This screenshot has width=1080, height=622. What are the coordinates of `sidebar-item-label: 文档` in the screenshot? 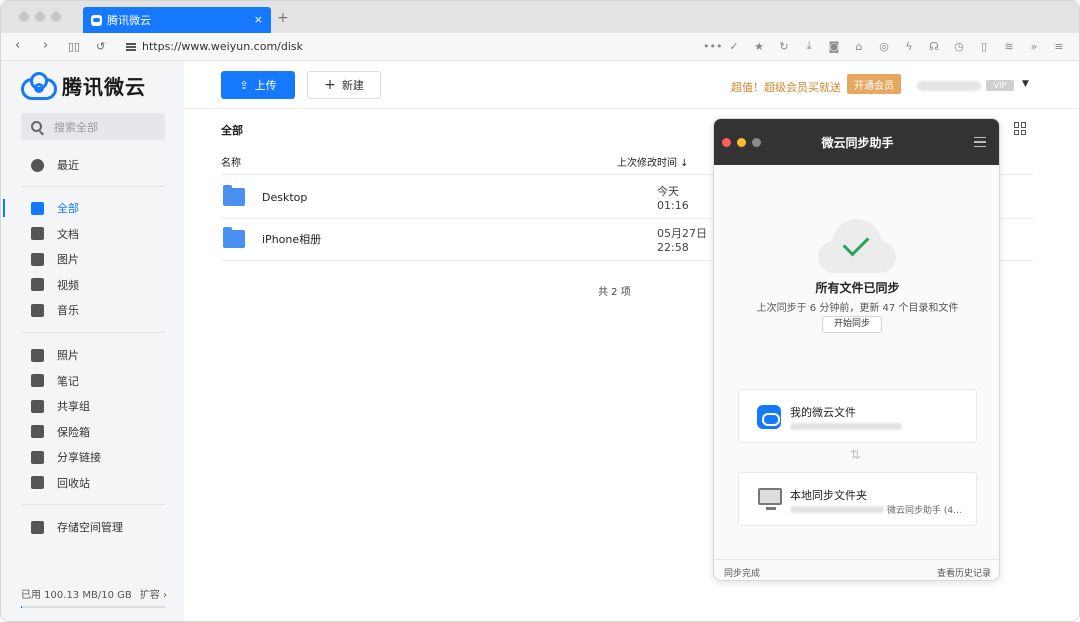 It's located at (68, 234).